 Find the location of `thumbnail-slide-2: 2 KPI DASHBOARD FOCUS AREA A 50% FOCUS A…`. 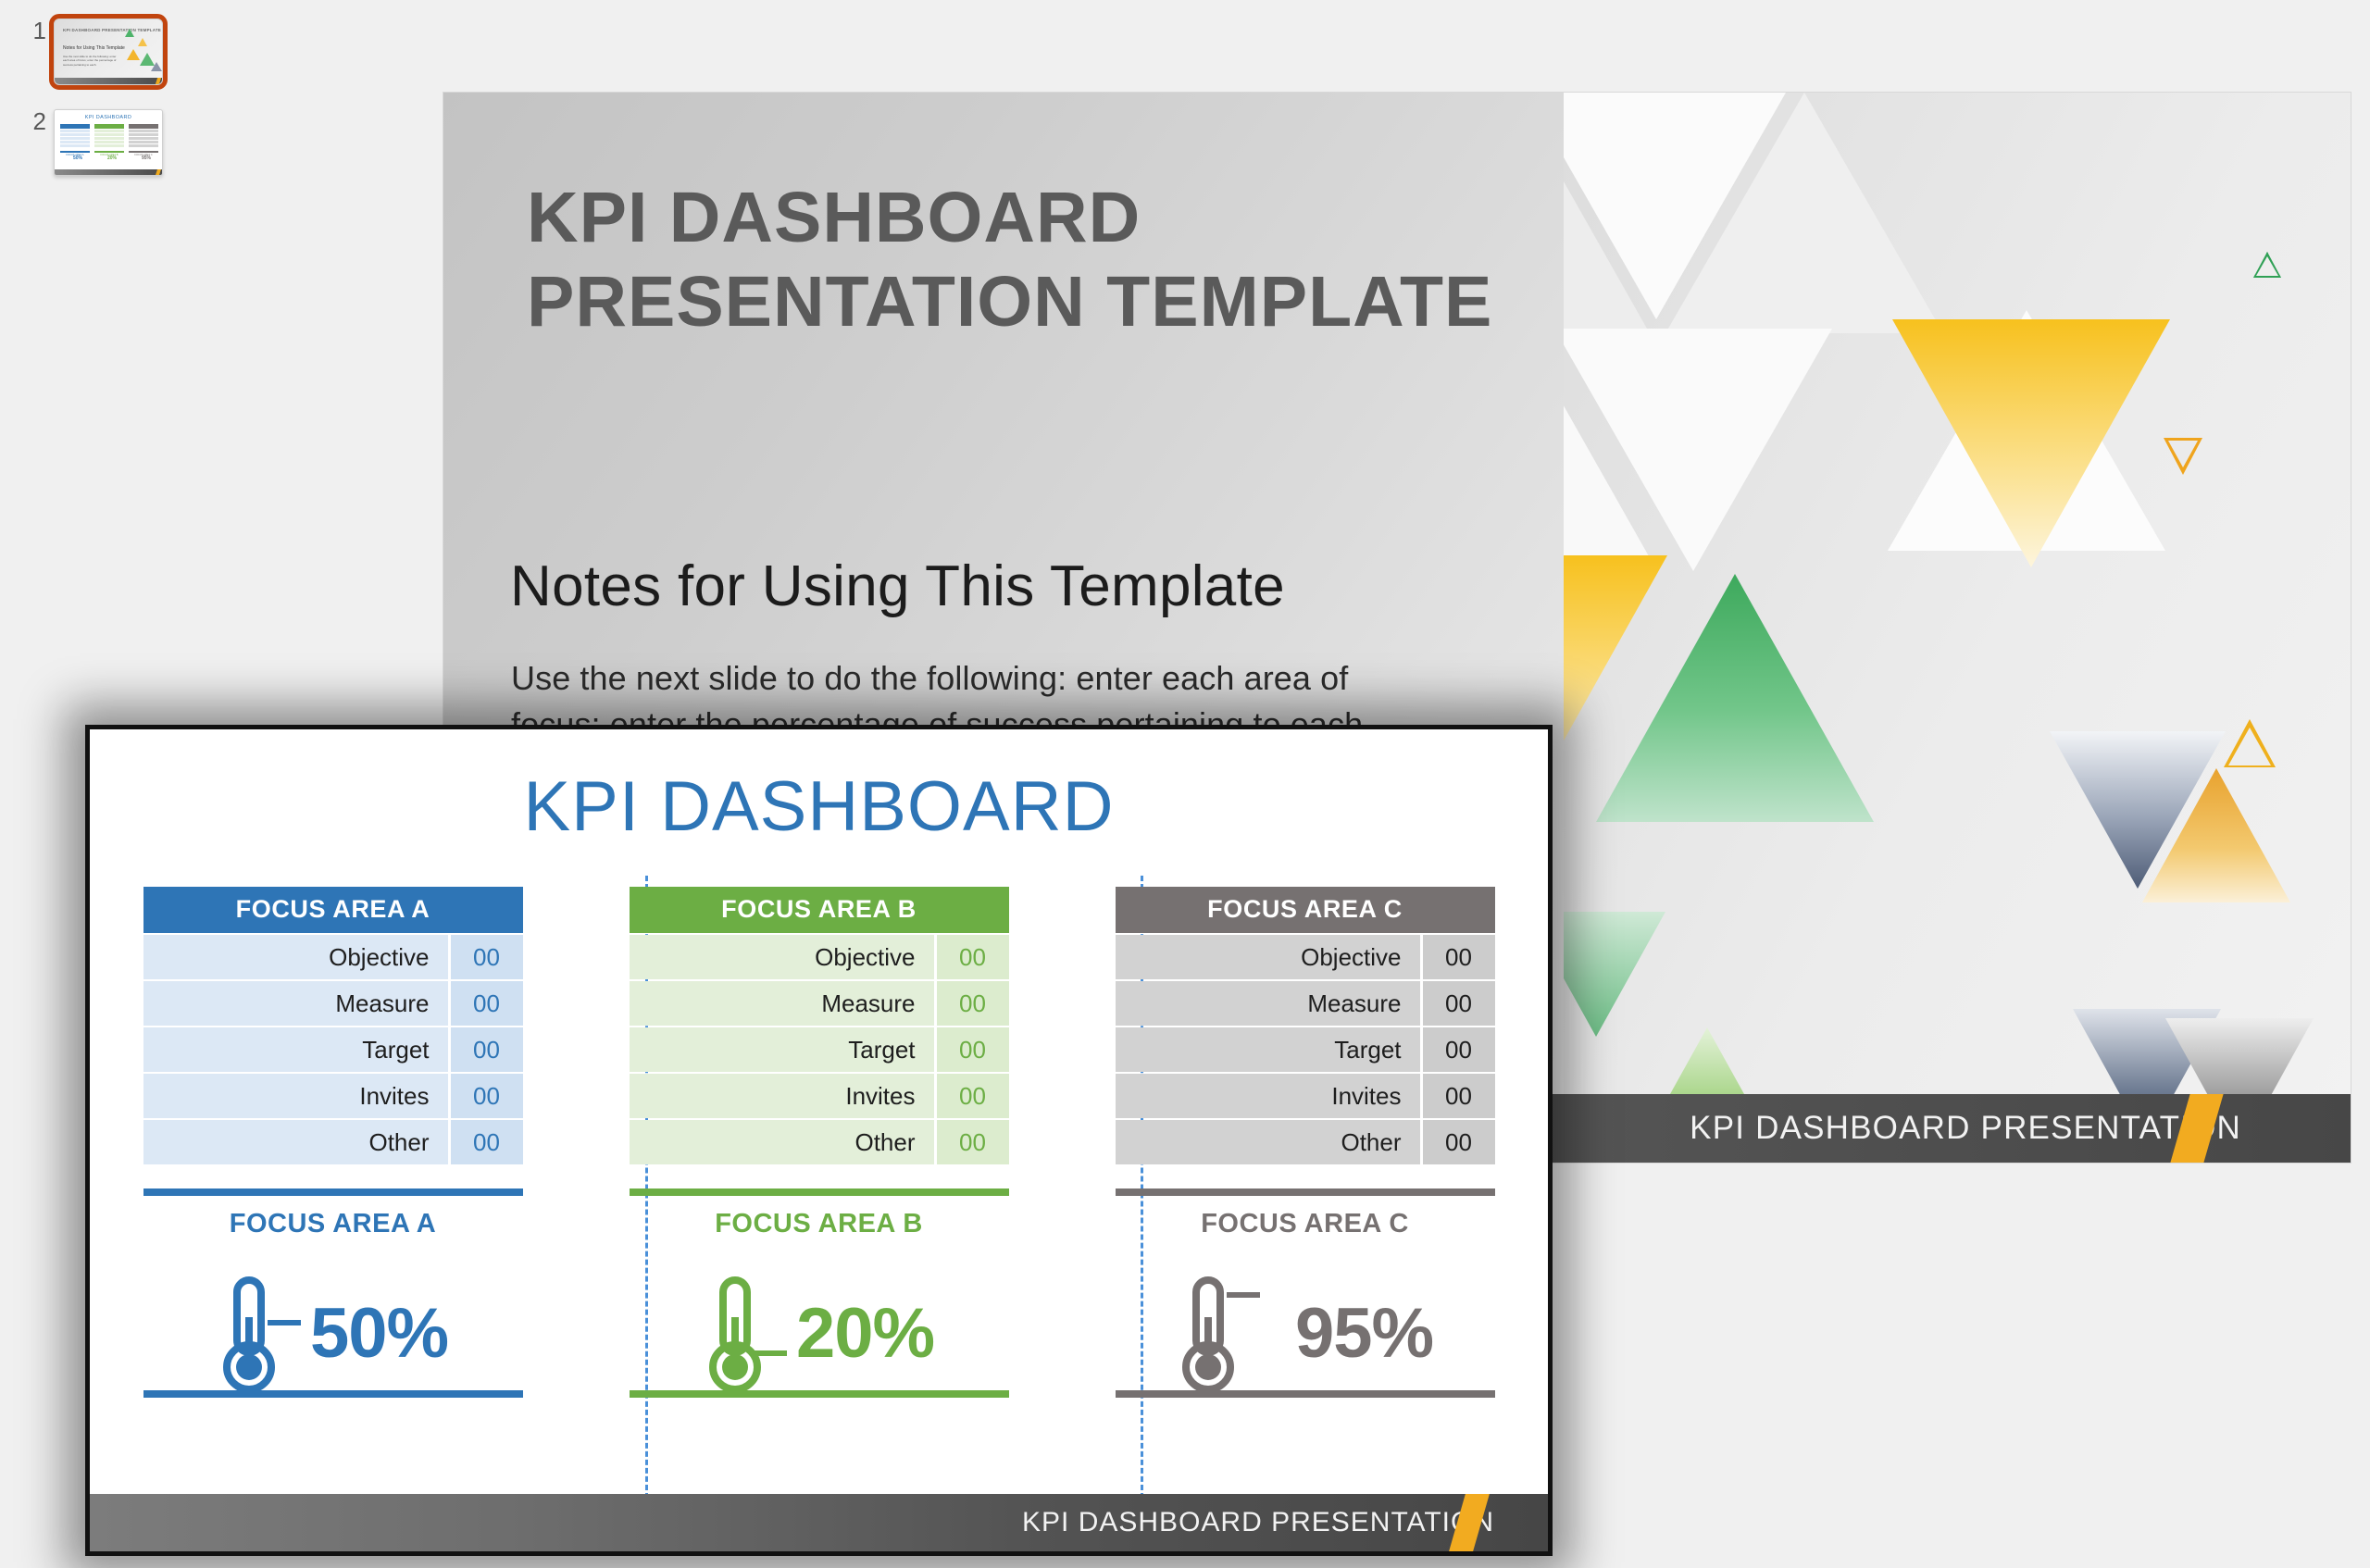

thumbnail-slide-2: 2 KPI DASHBOARD FOCUS AREA A 50% FOCUS A… is located at coordinates (90, 142).